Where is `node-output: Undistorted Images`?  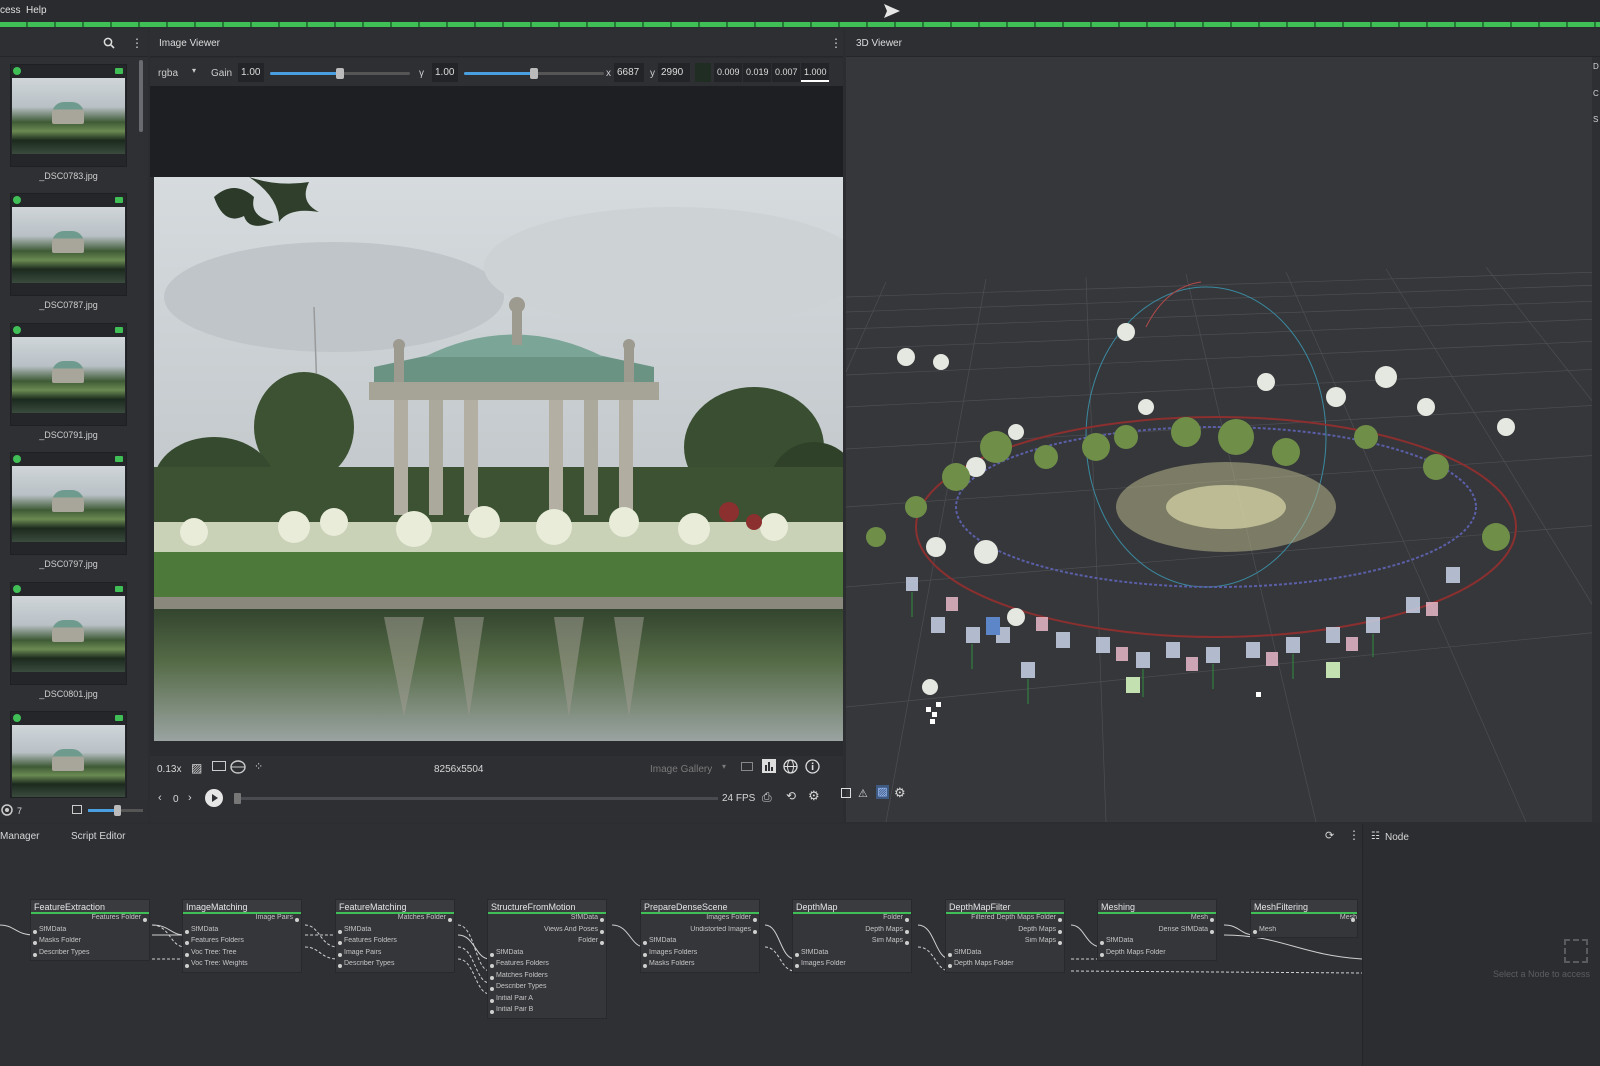 node-output: Undistorted Images is located at coordinates (700, 932).